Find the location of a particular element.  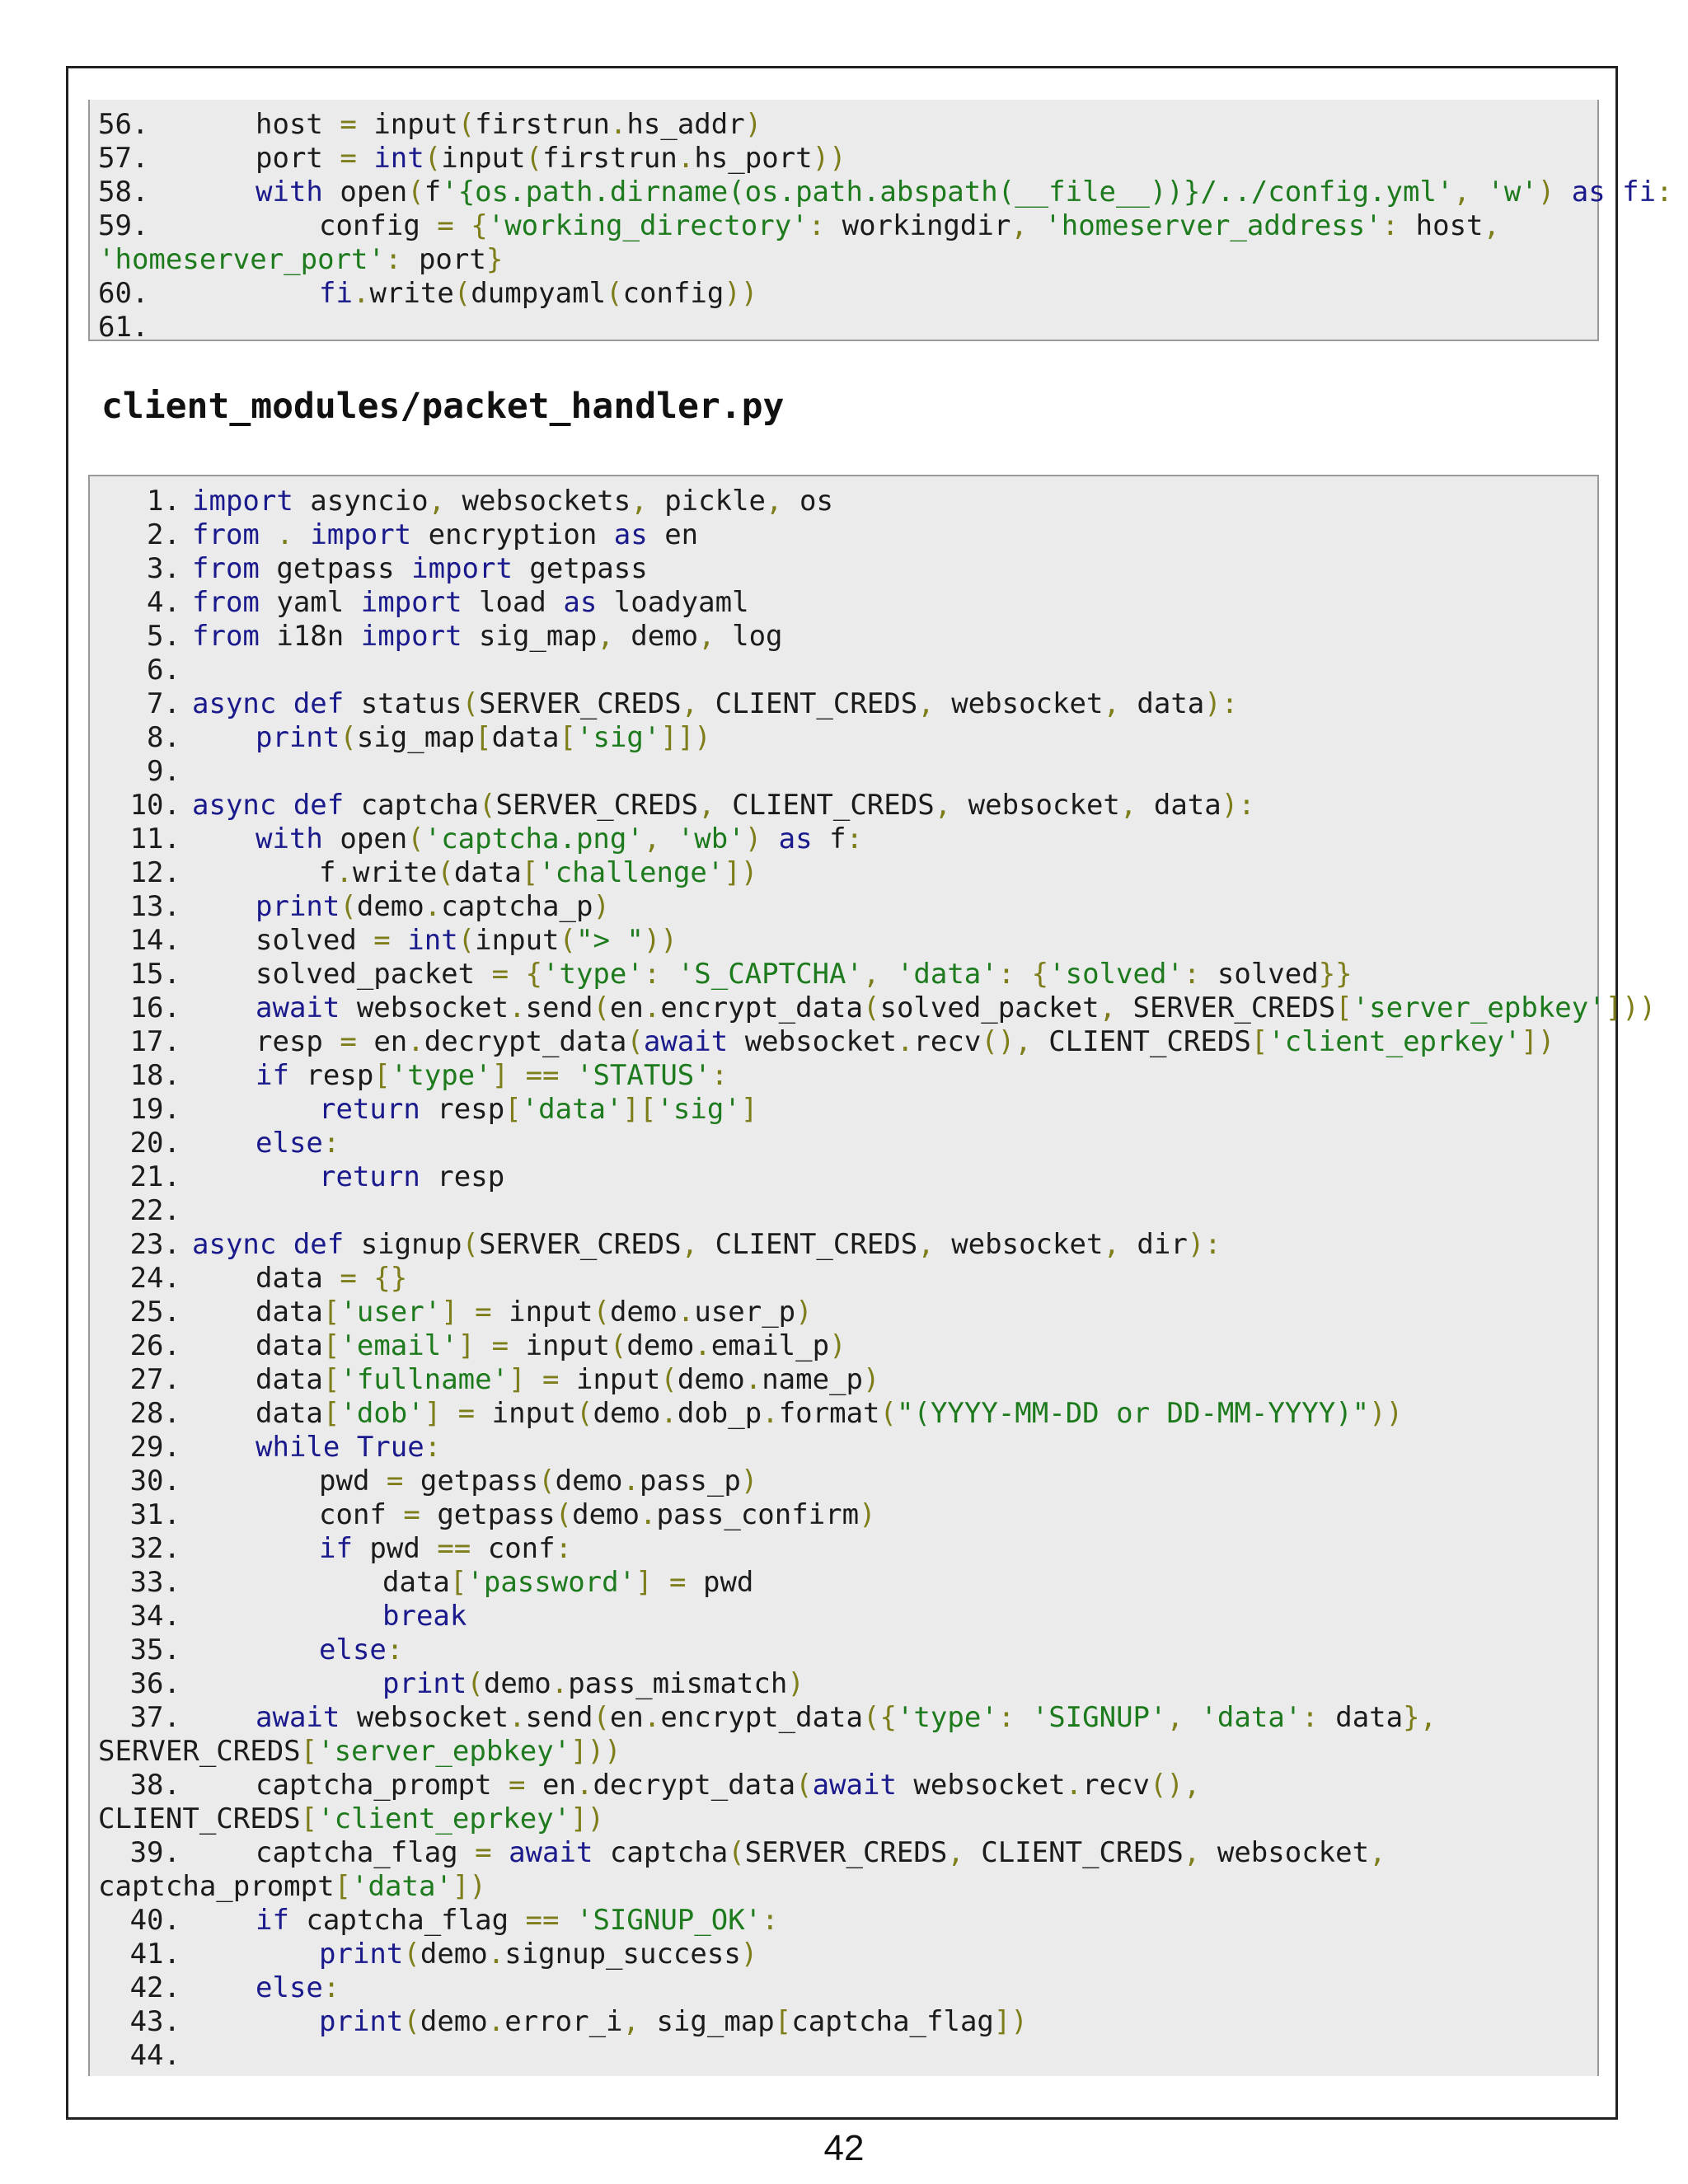

code-line: 21. return resp is located at coordinates (844, 1177).